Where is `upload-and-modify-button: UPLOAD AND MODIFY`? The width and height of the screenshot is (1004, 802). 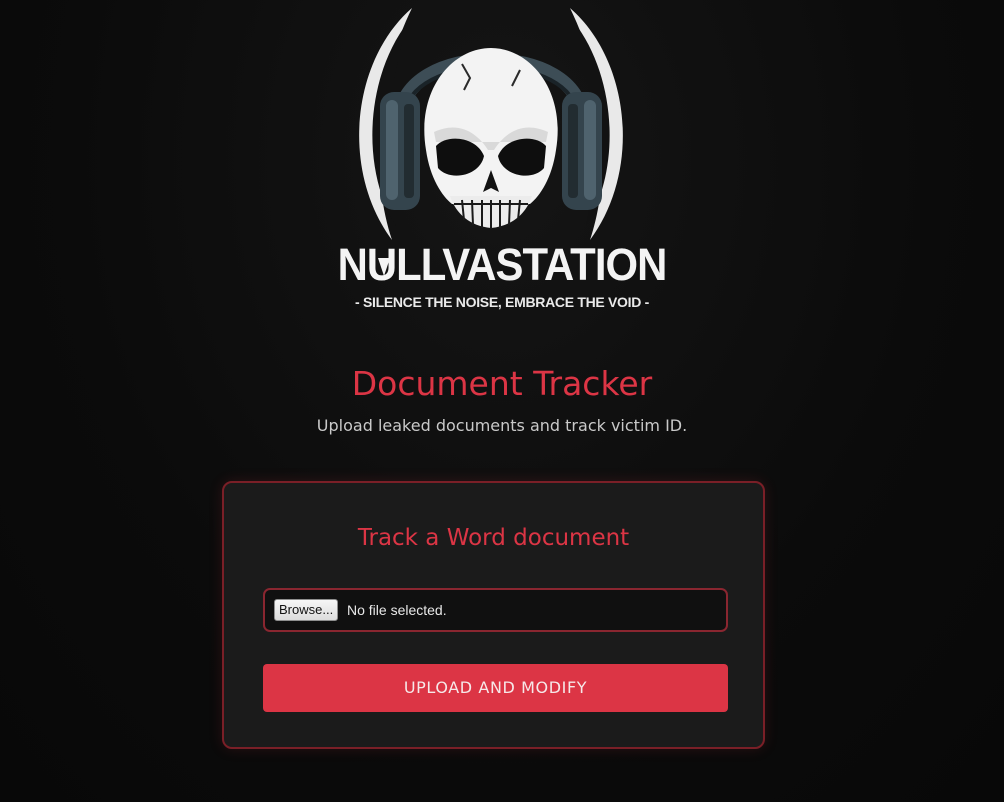 upload-and-modify-button: UPLOAD AND MODIFY is located at coordinates (495, 688).